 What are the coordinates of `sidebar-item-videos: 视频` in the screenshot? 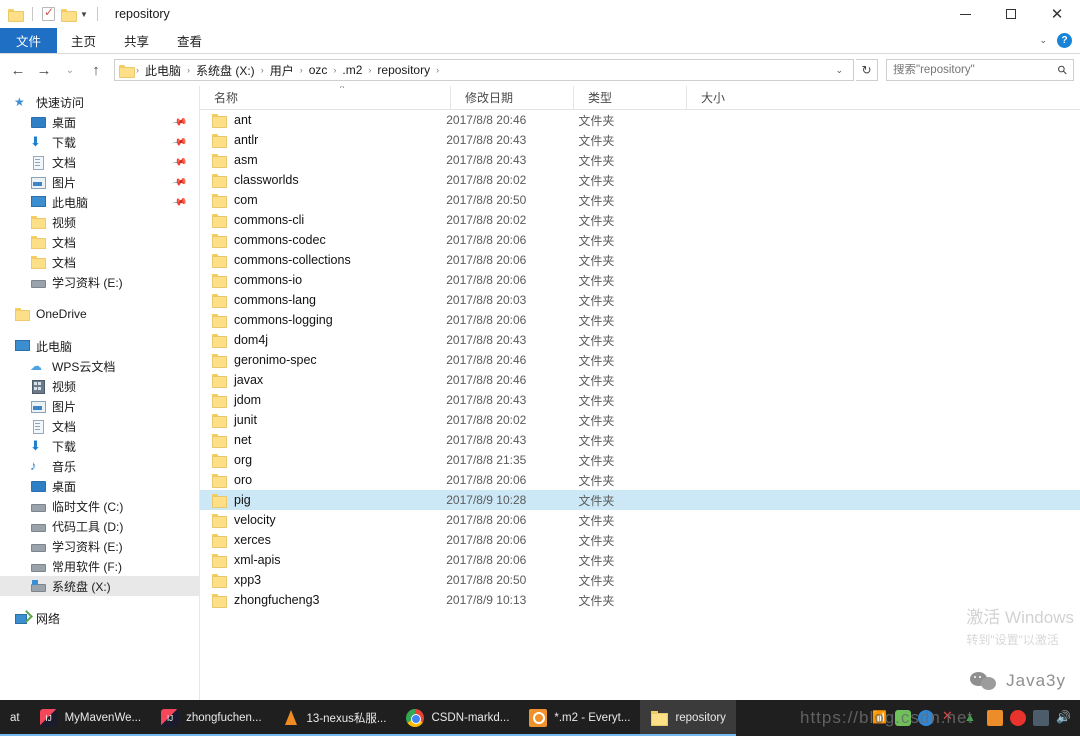 It's located at (99, 386).